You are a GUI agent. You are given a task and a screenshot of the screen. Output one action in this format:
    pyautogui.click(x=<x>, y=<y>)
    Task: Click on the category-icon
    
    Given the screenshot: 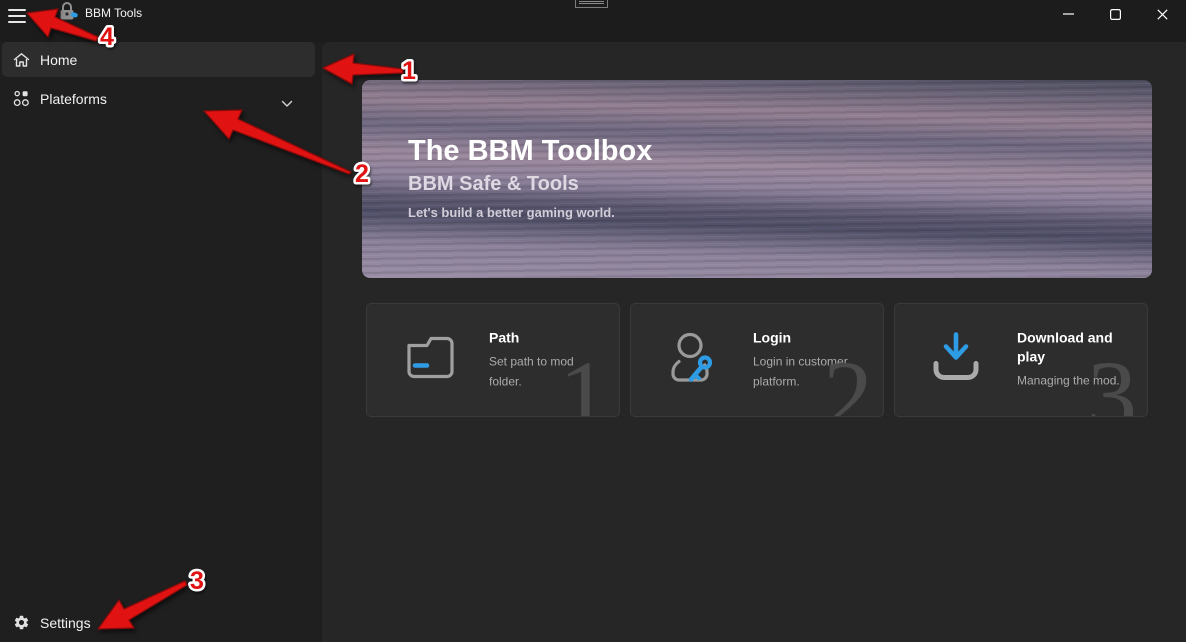 What is the action you would take?
    pyautogui.click(x=21, y=98)
    